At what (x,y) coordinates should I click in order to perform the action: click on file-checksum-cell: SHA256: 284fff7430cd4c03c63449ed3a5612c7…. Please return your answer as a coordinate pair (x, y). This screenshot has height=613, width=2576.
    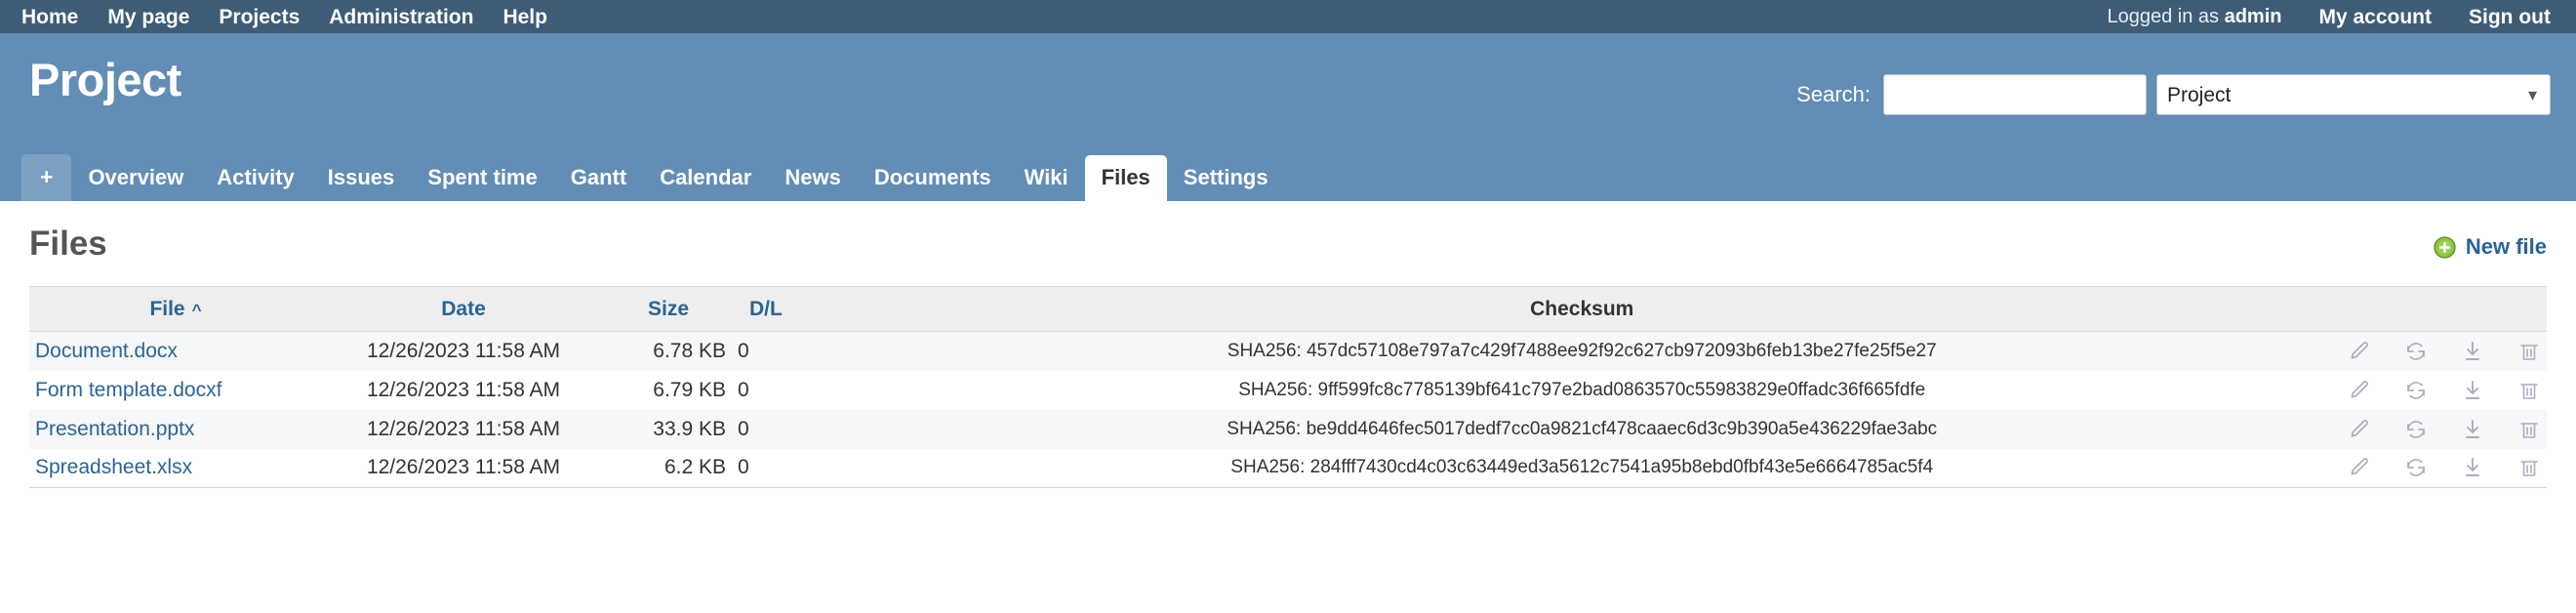
    Looking at the image, I should click on (1582, 468).